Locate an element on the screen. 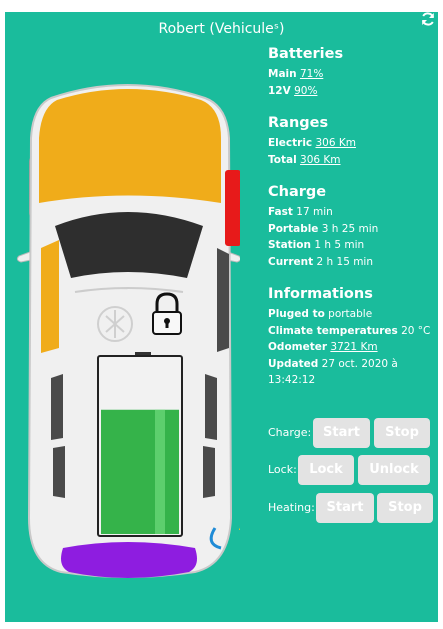 The width and height of the screenshot is (443, 629). front-left-window is located at coordinates (50, 296).